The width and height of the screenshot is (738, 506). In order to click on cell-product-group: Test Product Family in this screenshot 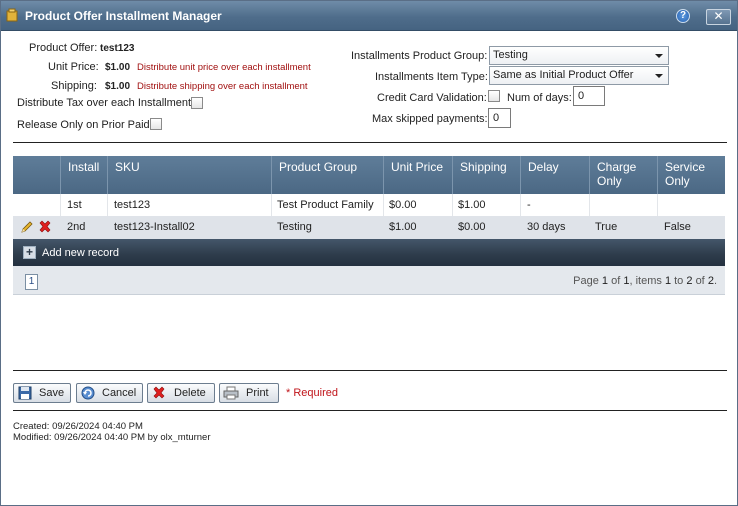, I will do `click(325, 205)`.